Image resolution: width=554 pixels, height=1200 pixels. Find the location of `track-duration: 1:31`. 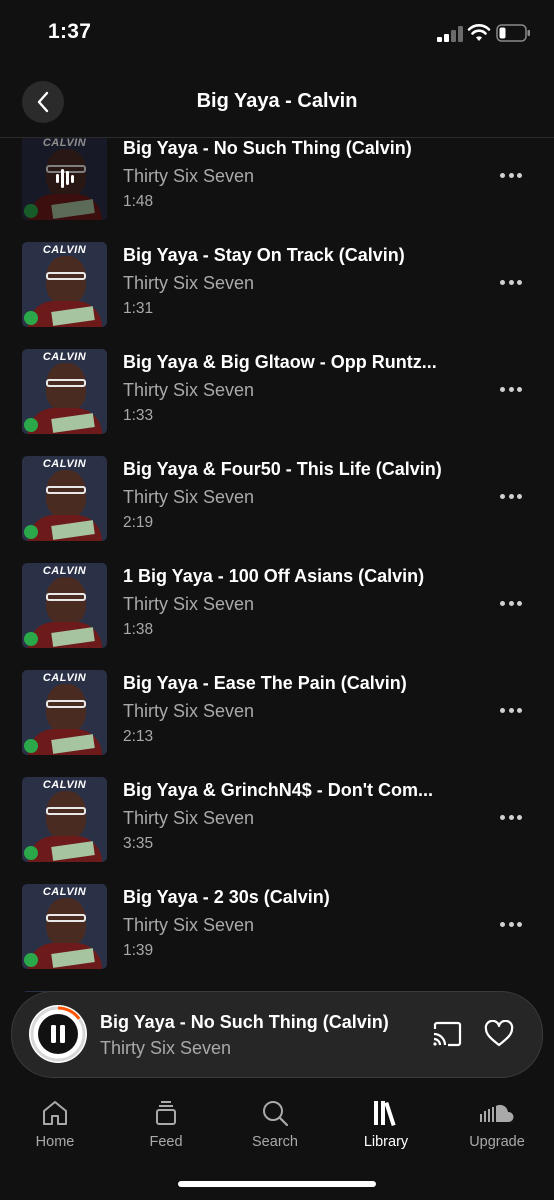

track-duration: 1:31 is located at coordinates (138, 308).